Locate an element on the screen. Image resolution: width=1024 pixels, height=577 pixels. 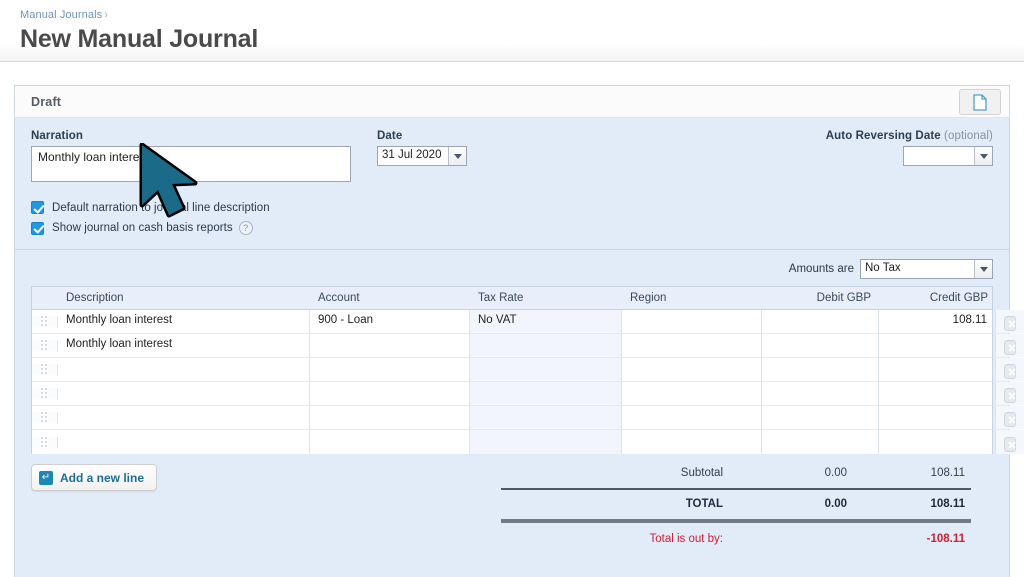
date-field: Date 31 Jul 2020 is located at coordinates (422, 148).